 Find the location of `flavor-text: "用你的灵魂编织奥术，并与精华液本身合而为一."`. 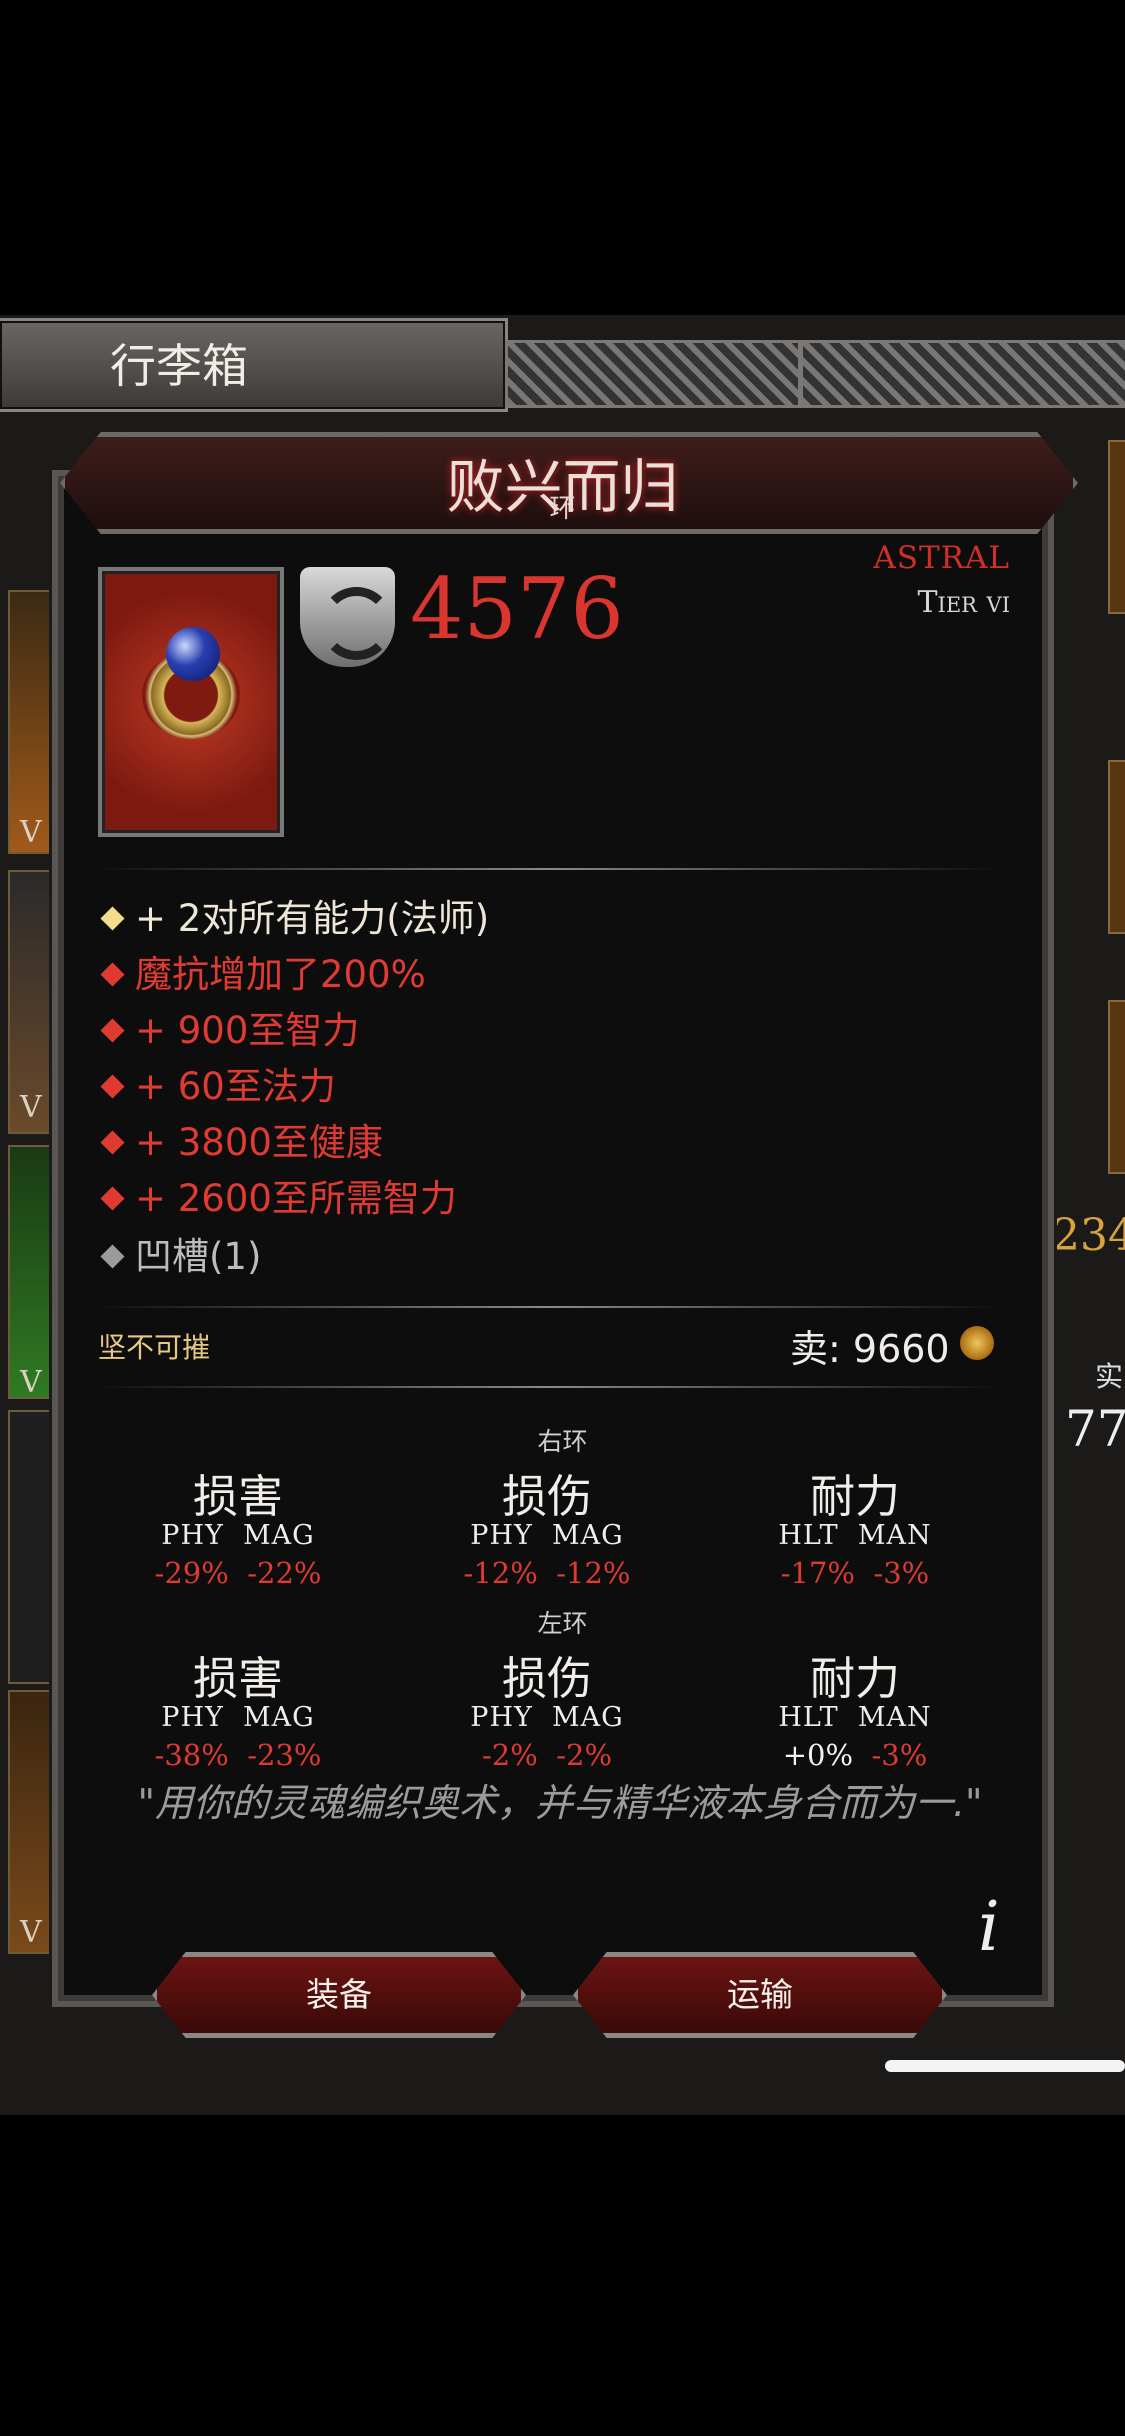

flavor-text: "用你的灵魂编织奥术，并与精华液本身合而为一." is located at coordinates (560, 1803).